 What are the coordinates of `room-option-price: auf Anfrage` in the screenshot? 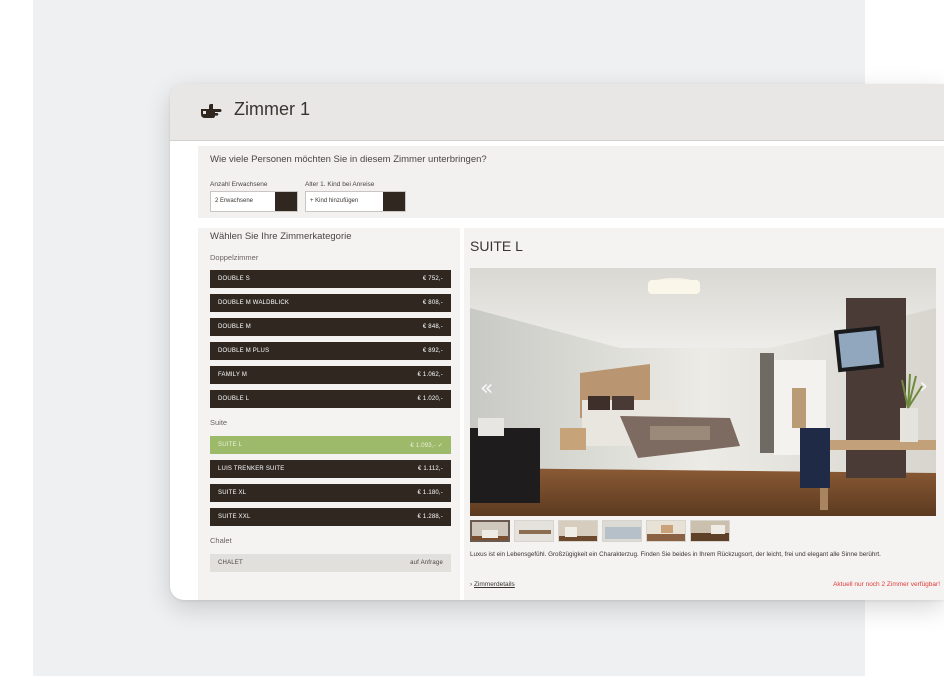 It's located at (426, 563).